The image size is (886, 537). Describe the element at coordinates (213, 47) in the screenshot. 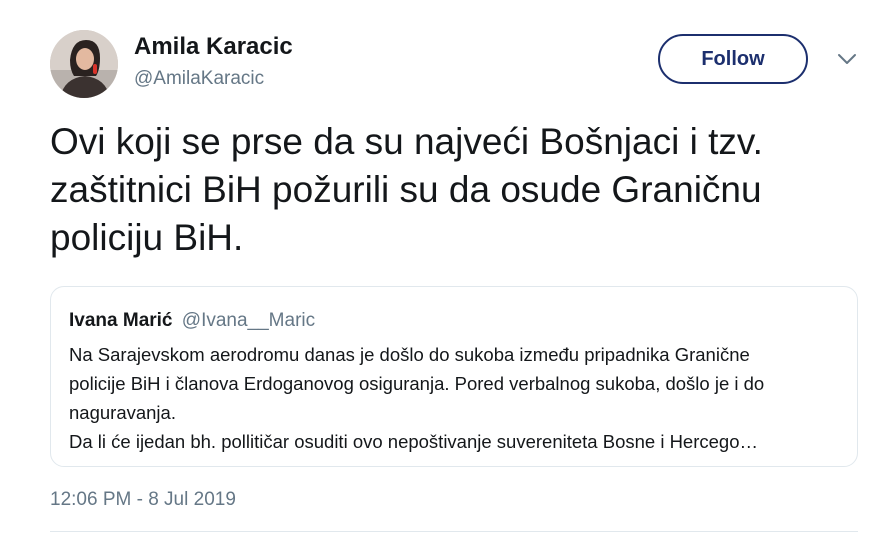

I see `author-name: Amila Karacic` at that location.